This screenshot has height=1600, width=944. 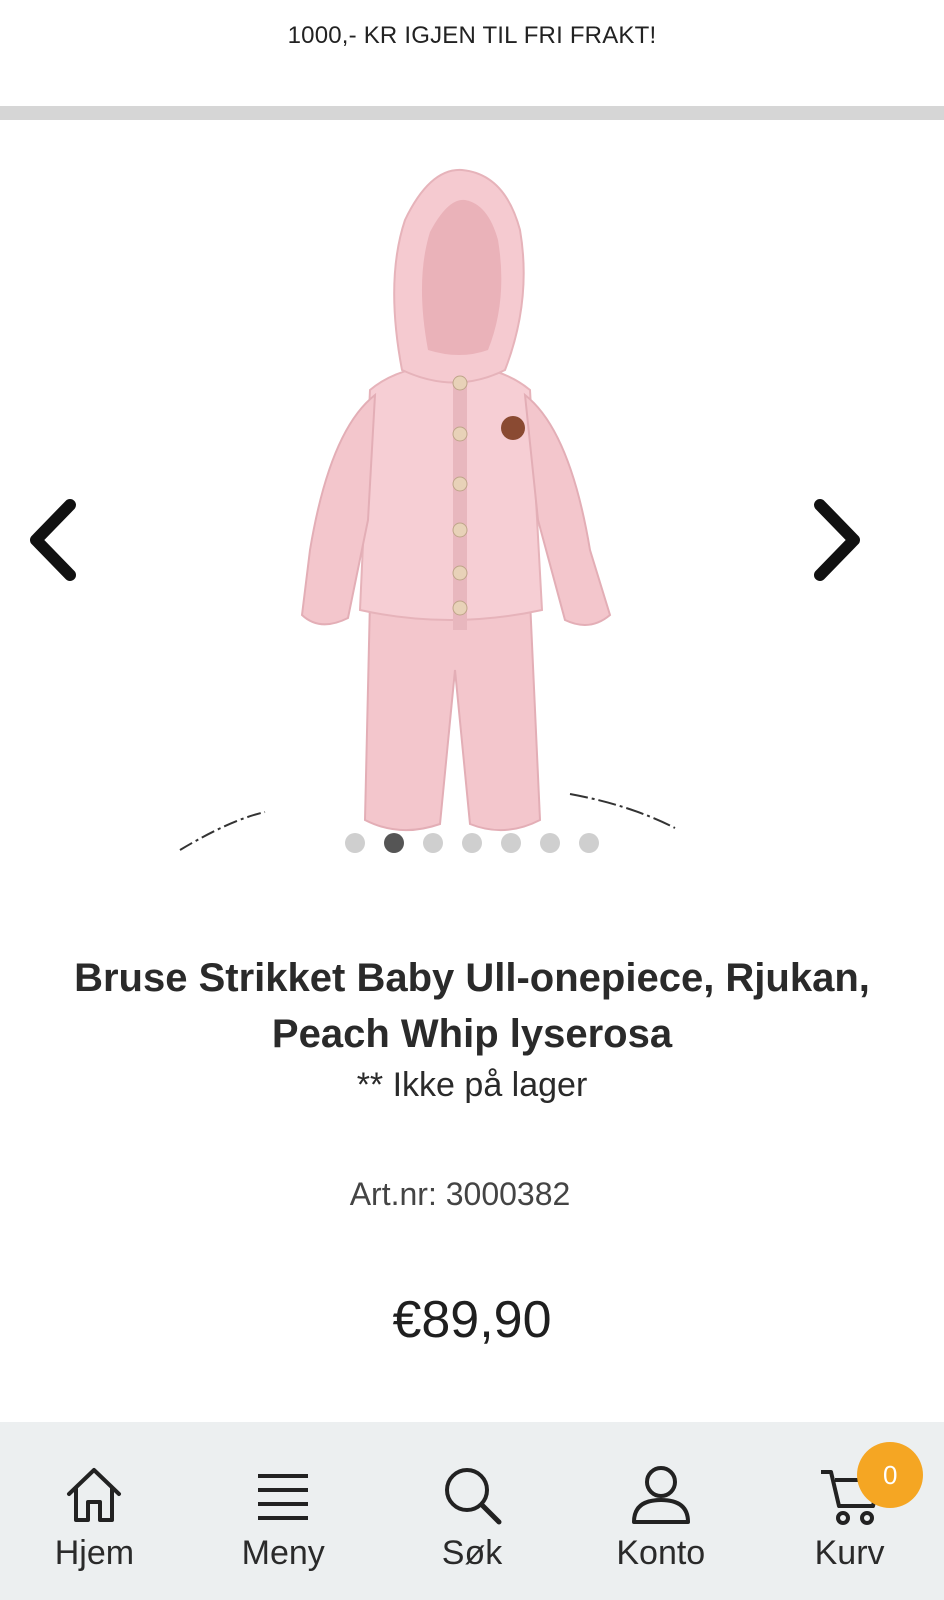 I want to click on carousel-dots, so click(x=472, y=843).